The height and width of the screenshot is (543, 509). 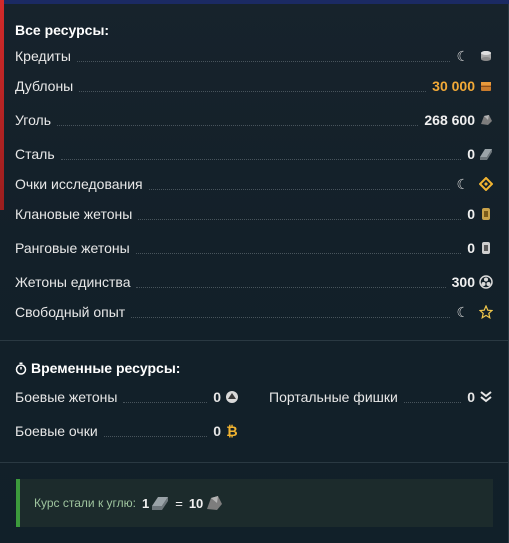 I want to click on resource-label: Уголь, so click(x=33, y=120).